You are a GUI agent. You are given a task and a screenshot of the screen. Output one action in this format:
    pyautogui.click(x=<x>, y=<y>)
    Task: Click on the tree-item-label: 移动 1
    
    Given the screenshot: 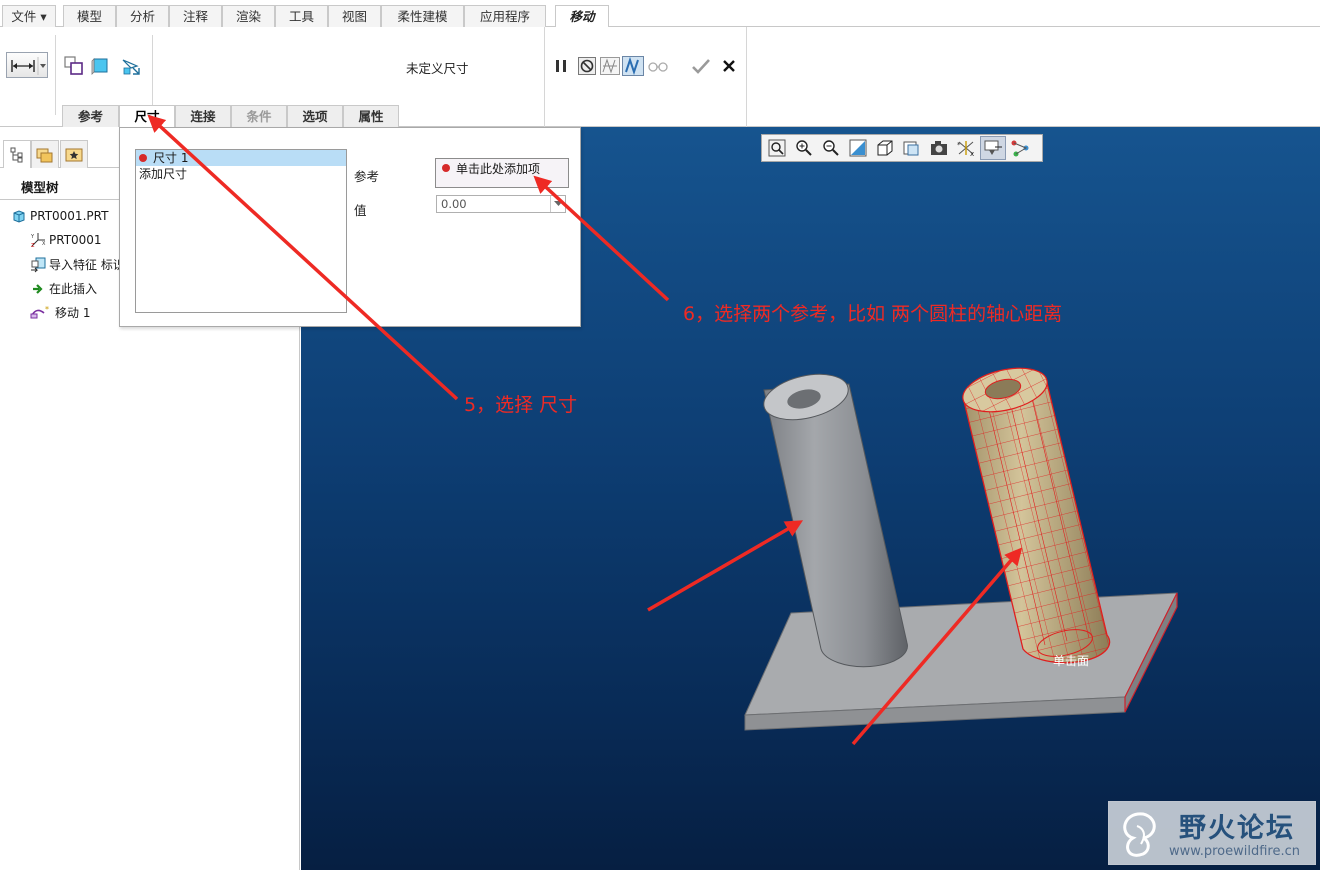 What is the action you would take?
    pyautogui.click(x=73, y=313)
    